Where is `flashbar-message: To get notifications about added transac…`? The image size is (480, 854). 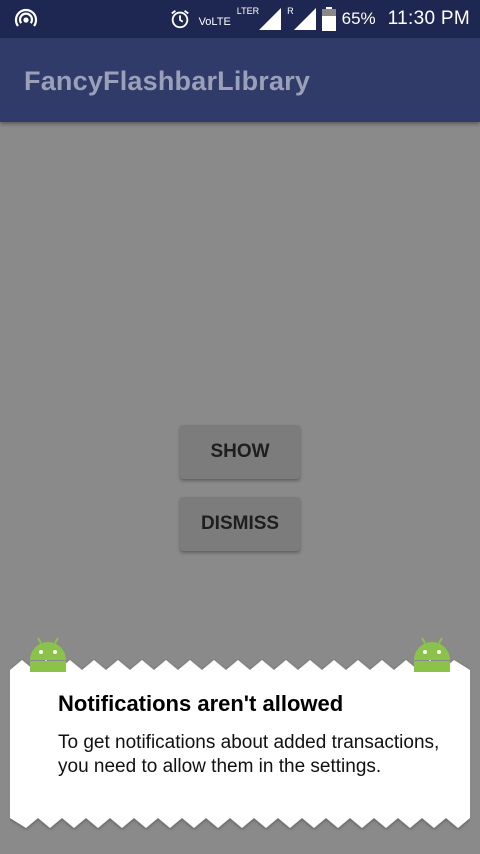 flashbar-message: To get notifications about added transac… is located at coordinates (249, 754).